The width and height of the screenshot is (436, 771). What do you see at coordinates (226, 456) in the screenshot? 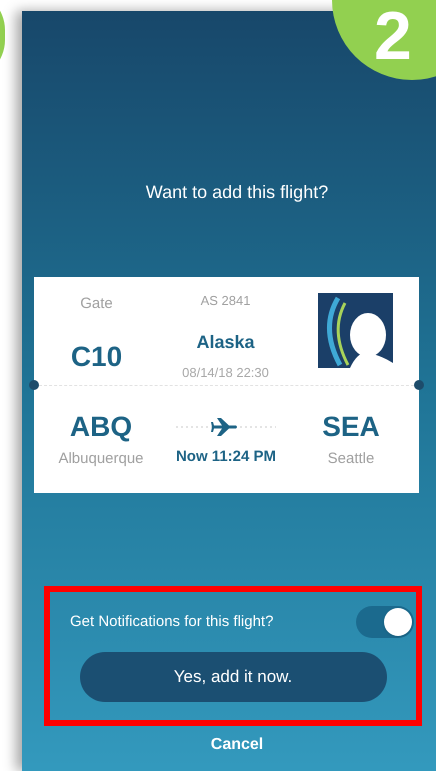
I see `status-time: Now 11:24 PM` at bounding box center [226, 456].